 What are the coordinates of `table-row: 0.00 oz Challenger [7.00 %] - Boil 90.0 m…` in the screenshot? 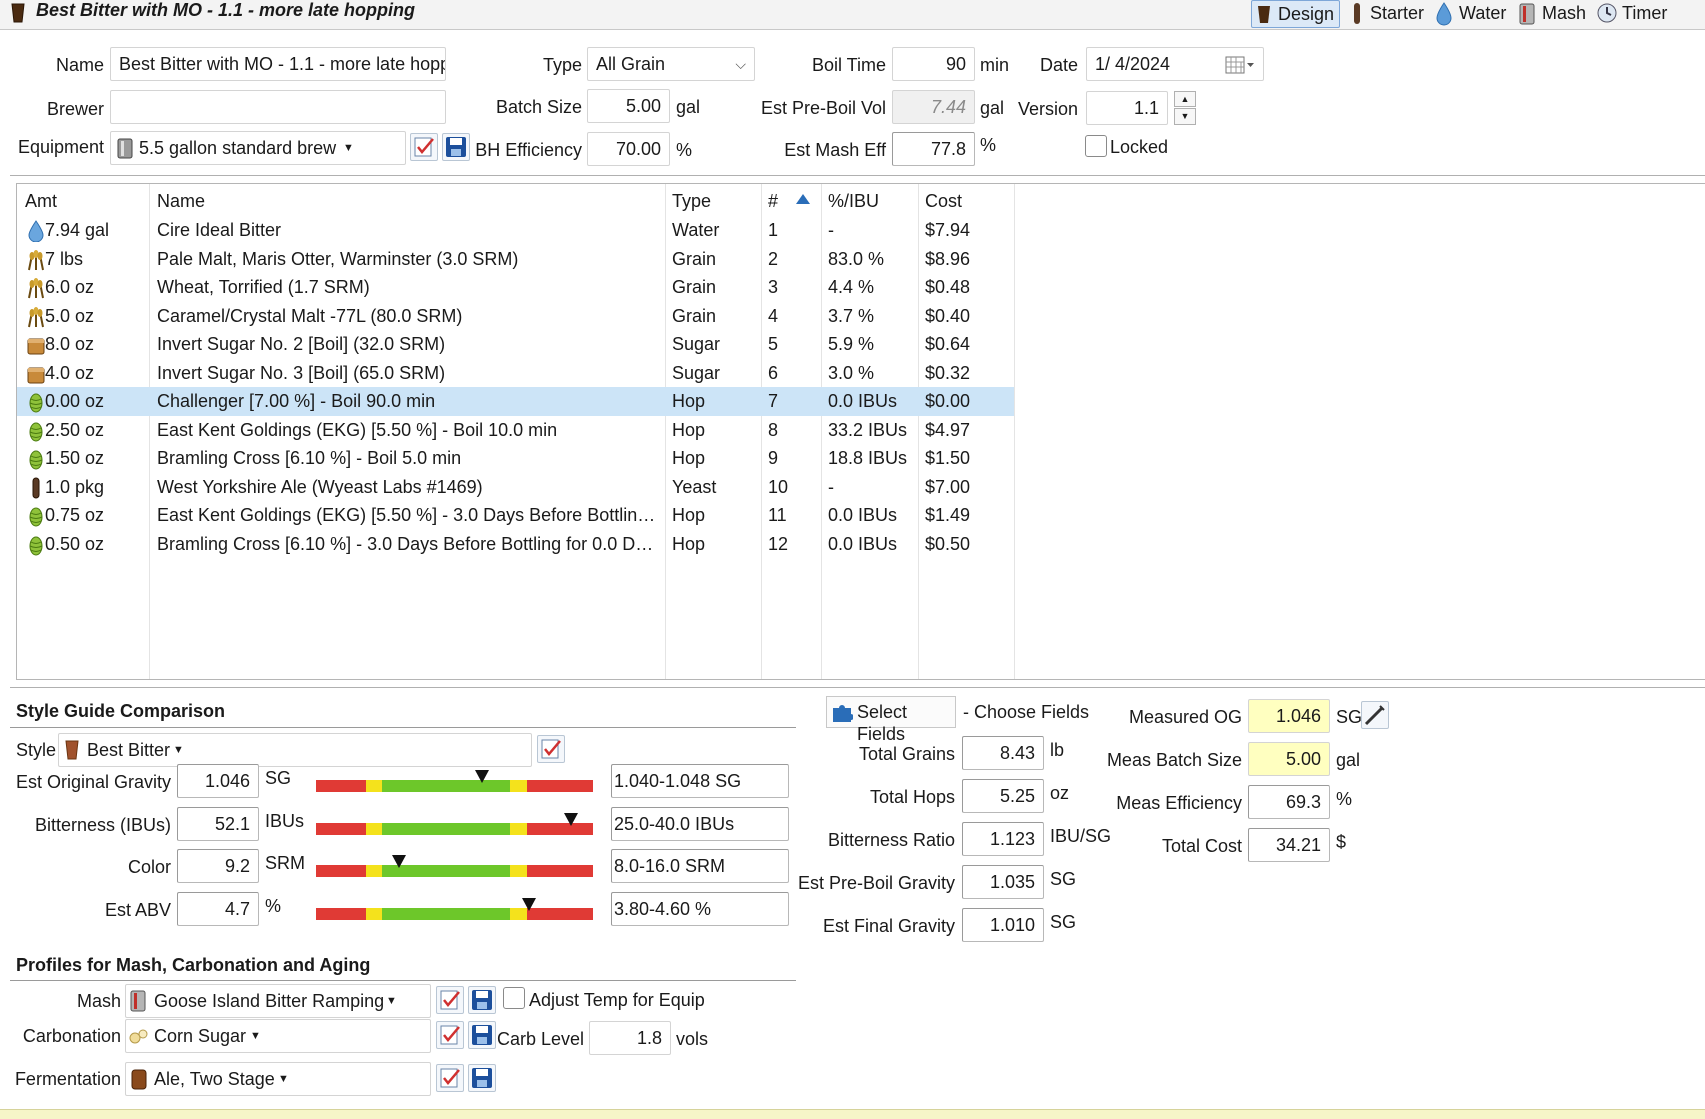 It's located at (515, 401).